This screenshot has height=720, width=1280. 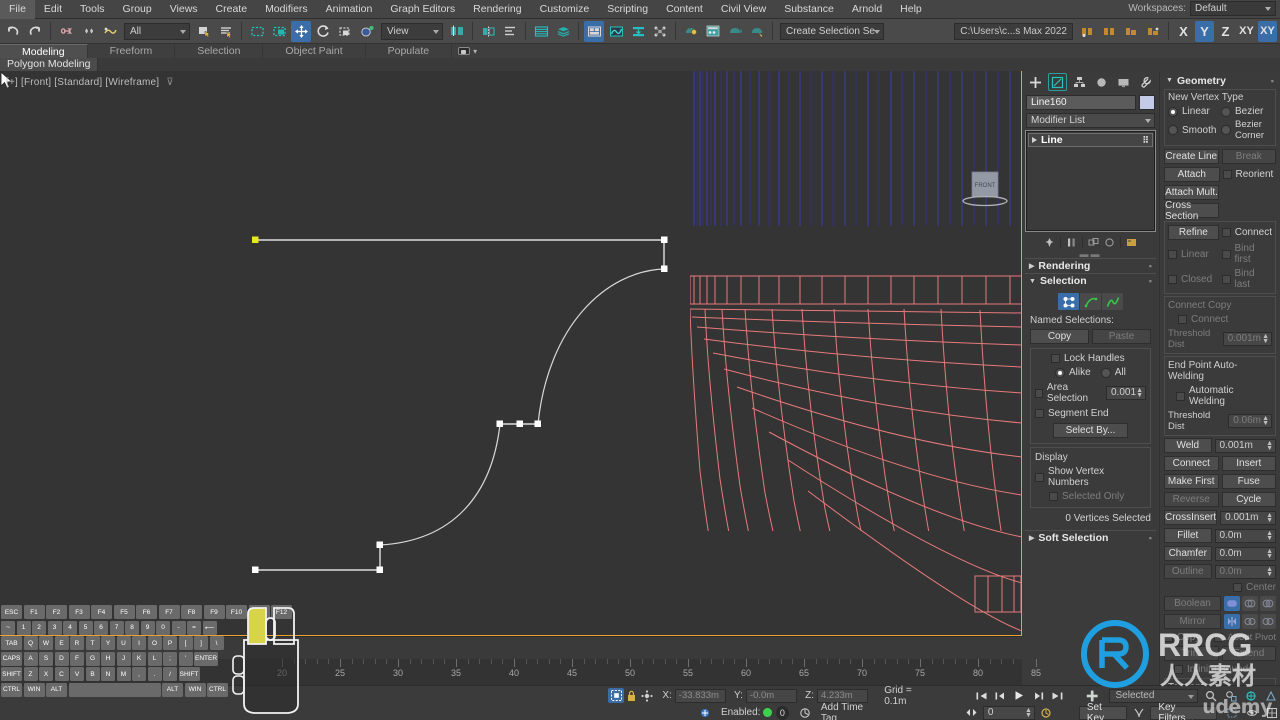 What do you see at coordinates (660, 31) in the screenshot?
I see `particle-view-icon` at bounding box center [660, 31].